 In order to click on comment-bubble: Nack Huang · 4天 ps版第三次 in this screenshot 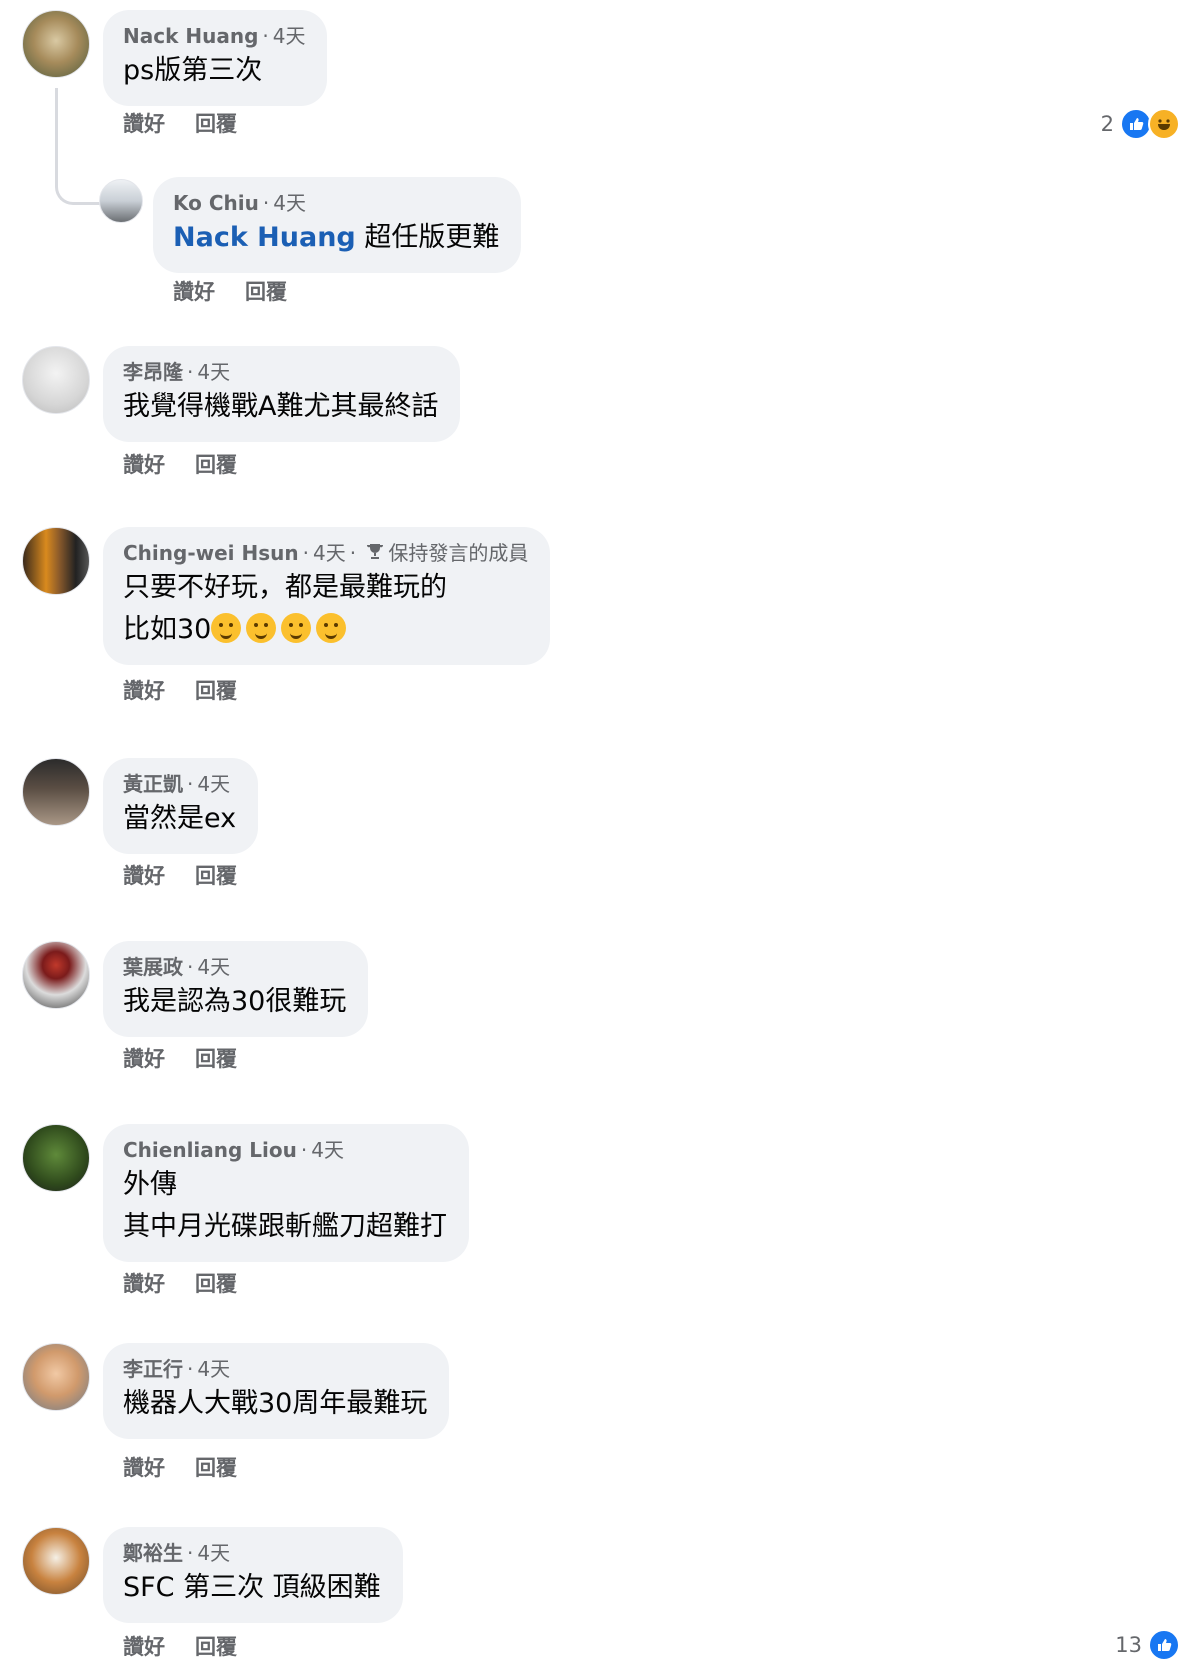, I will do `click(215, 58)`.